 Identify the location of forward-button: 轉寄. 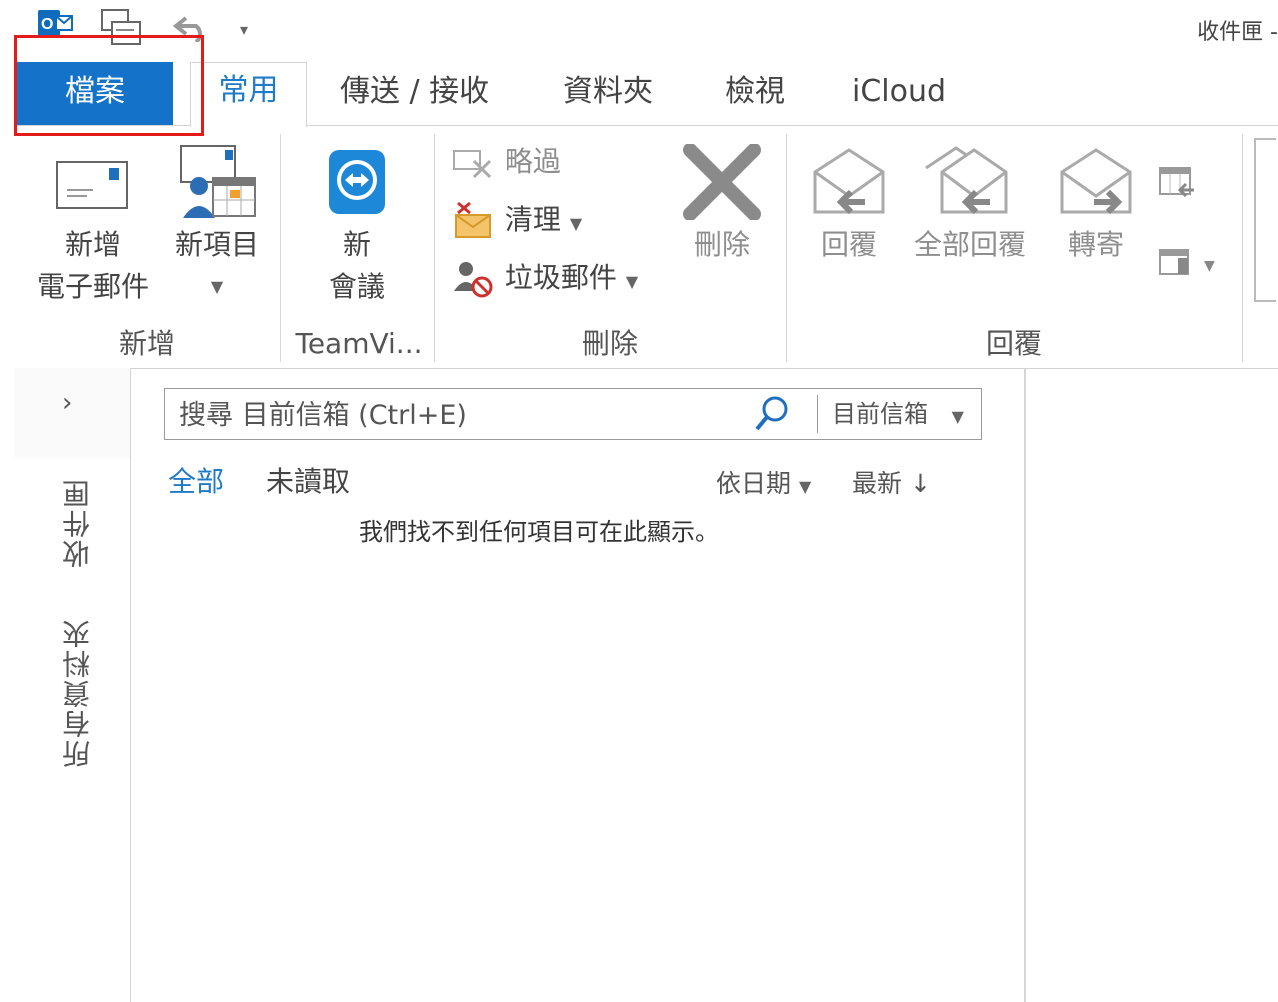
(1096, 200).